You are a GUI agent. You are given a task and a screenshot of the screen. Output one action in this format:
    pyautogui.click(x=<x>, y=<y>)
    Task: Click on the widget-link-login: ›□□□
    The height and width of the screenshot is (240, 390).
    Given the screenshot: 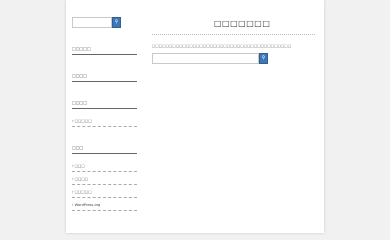 What is the action you would take?
    pyautogui.click(x=104, y=167)
    